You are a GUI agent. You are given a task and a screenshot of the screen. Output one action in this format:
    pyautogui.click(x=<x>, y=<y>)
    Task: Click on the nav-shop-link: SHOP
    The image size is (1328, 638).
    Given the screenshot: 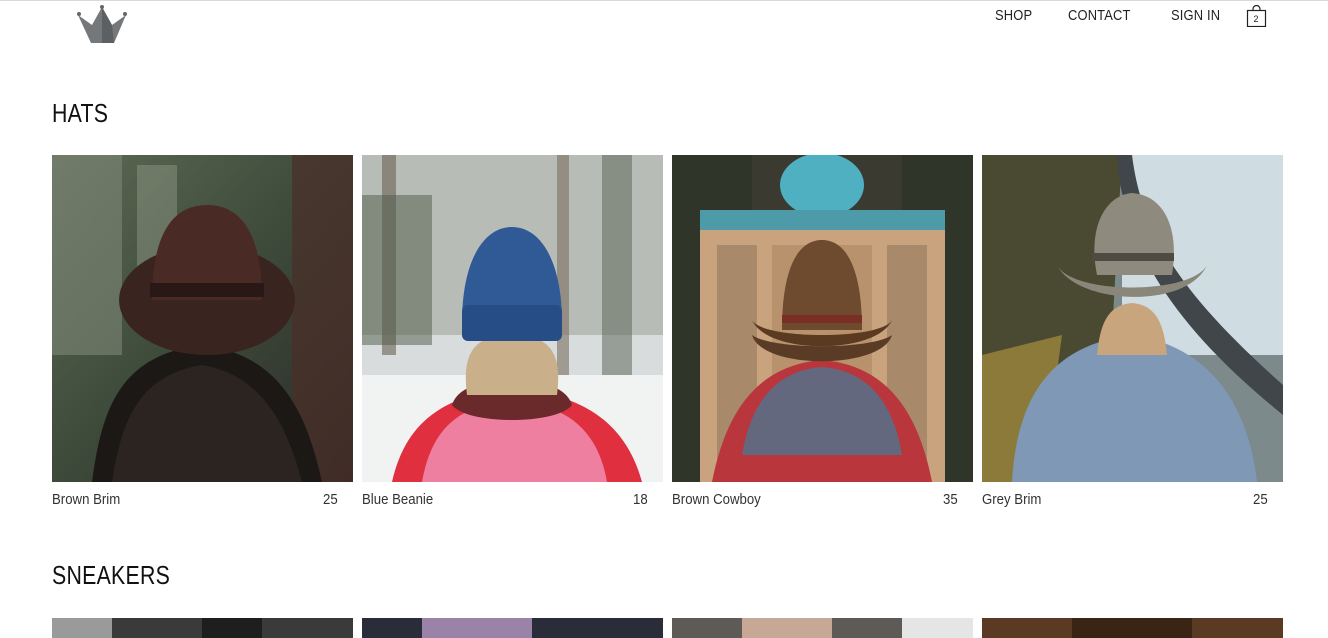 What is the action you would take?
    pyautogui.click(x=1013, y=16)
    